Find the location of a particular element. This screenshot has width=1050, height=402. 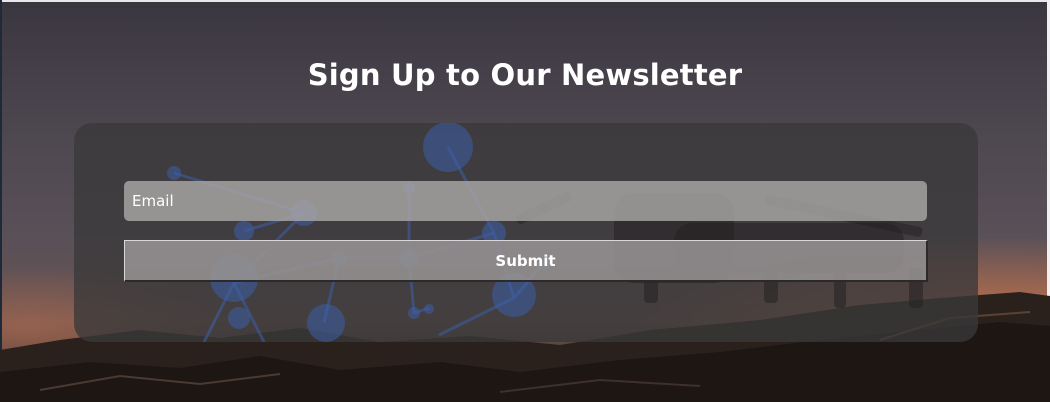

page-title: Sign Up to Our Newsletter is located at coordinates (525, 75).